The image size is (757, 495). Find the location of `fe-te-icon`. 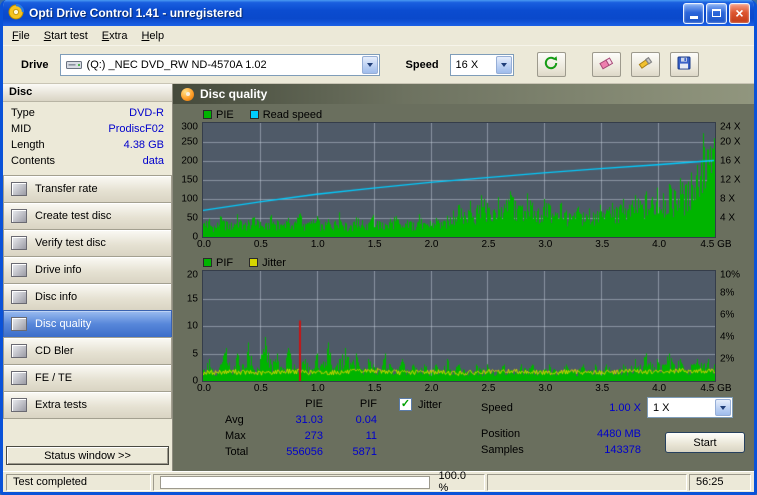

fe-te-icon is located at coordinates (19, 378).